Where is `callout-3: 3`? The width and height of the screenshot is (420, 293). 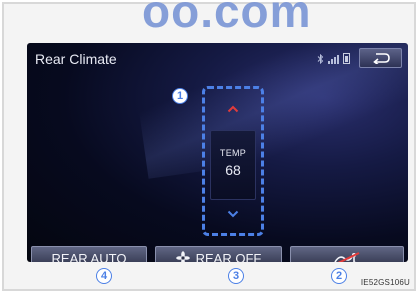
callout-3: 3 is located at coordinates (236, 276).